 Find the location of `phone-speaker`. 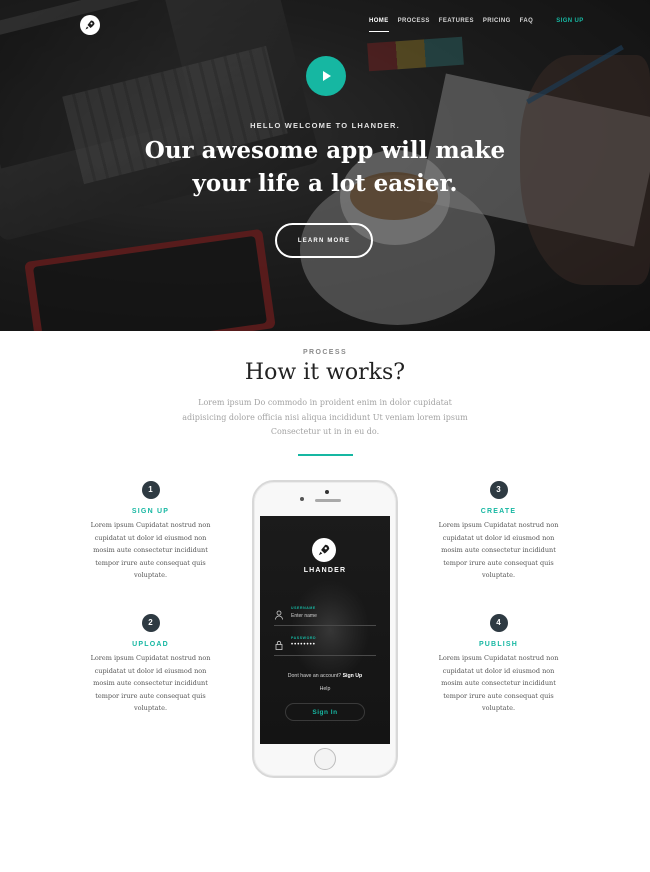

phone-speaker is located at coordinates (328, 500).